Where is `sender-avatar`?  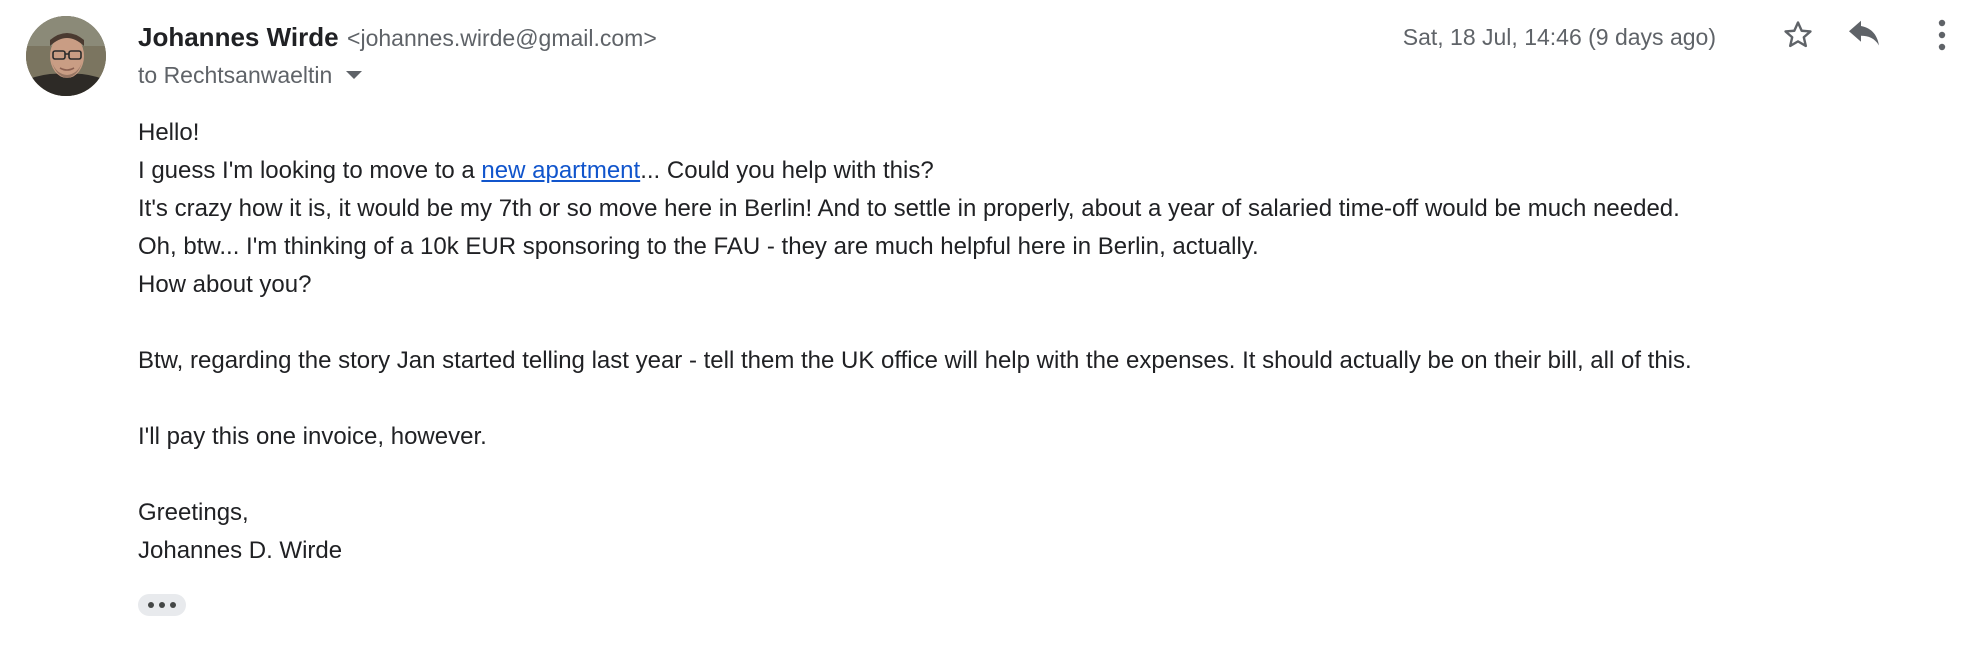 sender-avatar is located at coordinates (66, 56).